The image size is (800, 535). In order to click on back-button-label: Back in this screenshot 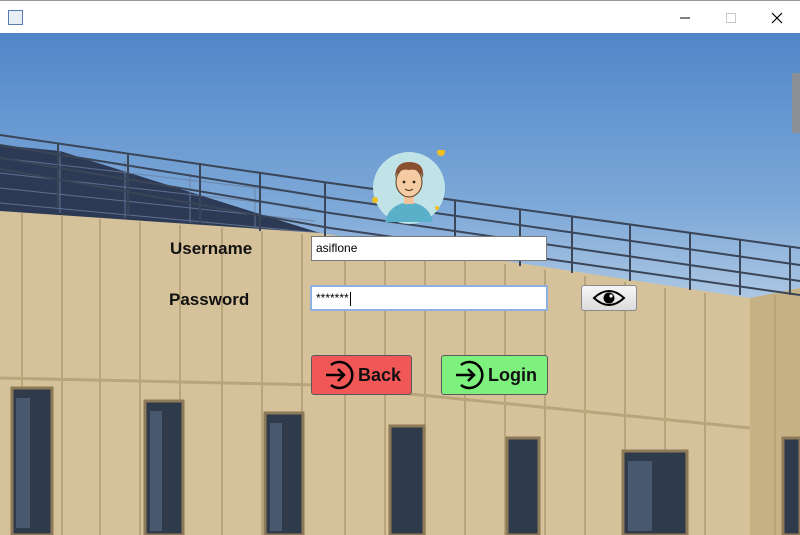, I will do `click(380, 374)`.